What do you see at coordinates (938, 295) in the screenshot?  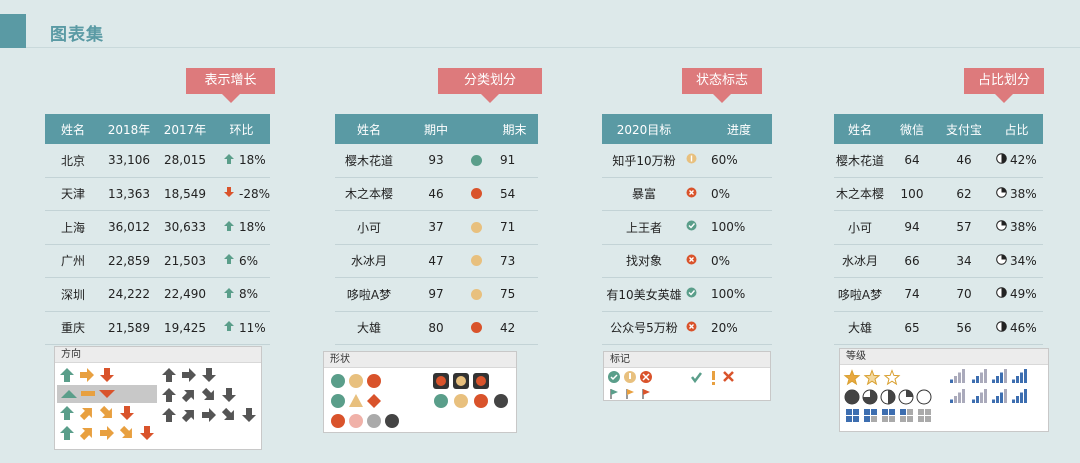 I see `table-row: 哆啦A梦 74 70 49%` at bounding box center [938, 295].